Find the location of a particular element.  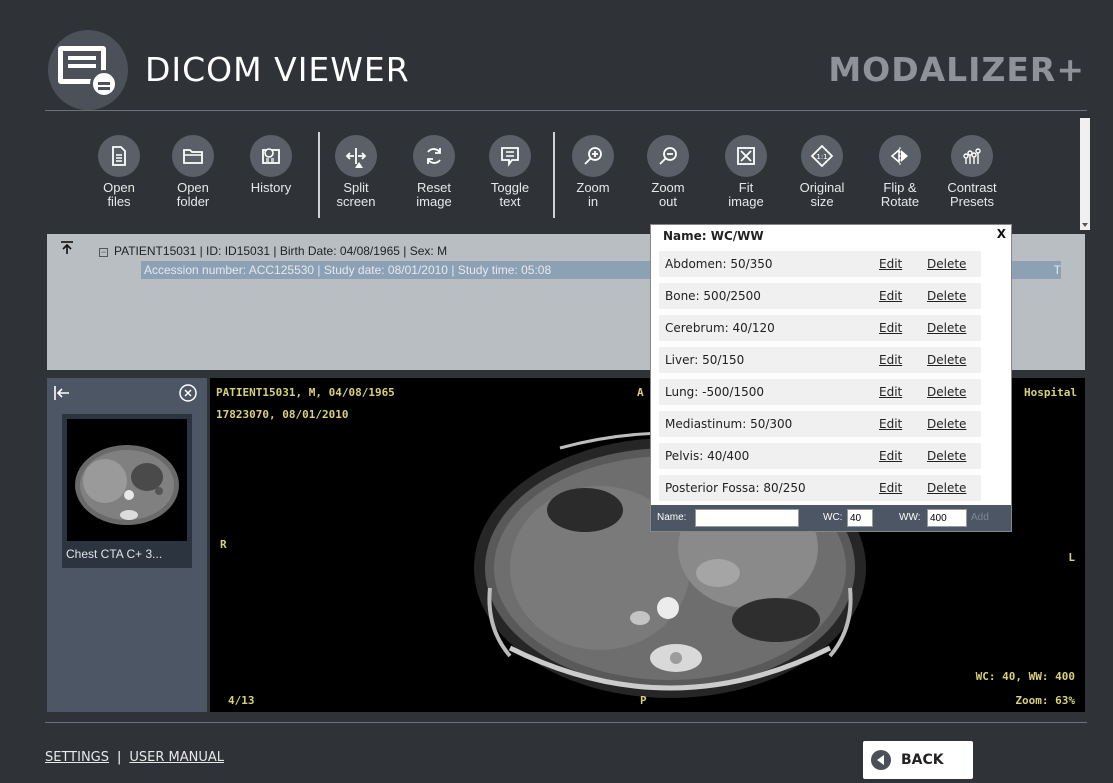

preset-name: Lung: -500/1500 is located at coordinates (714, 392).